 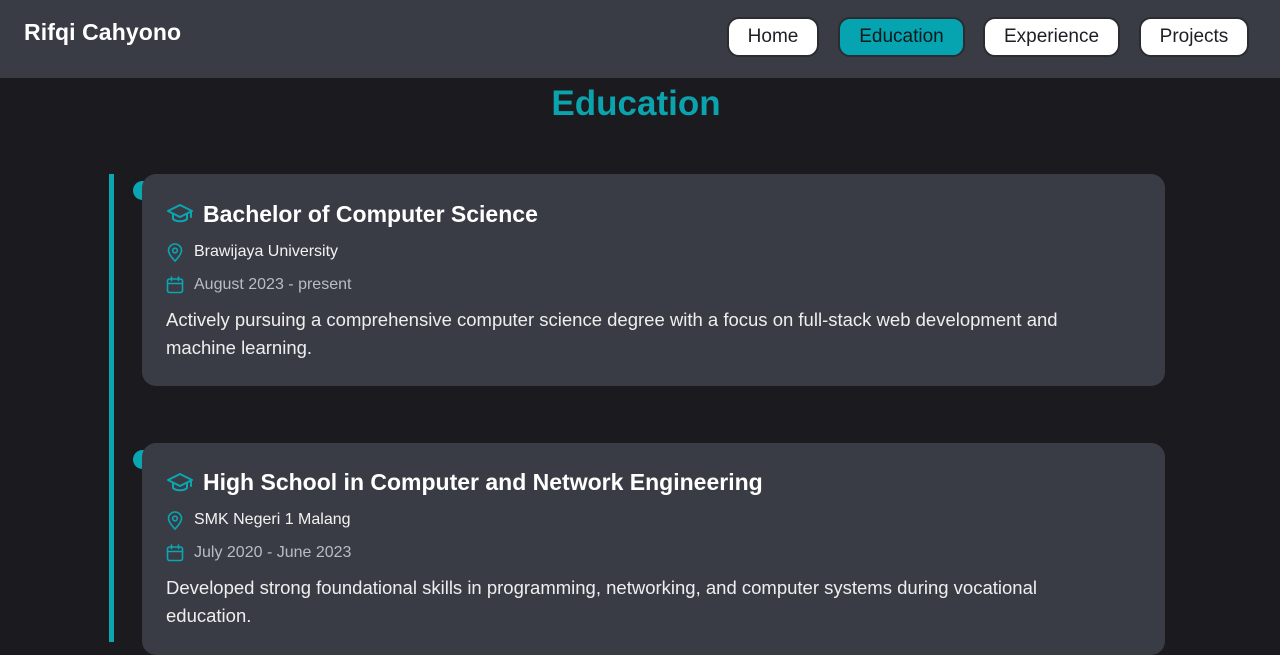 I want to click on brand-name: Rifqi Cahyono, so click(x=102, y=32).